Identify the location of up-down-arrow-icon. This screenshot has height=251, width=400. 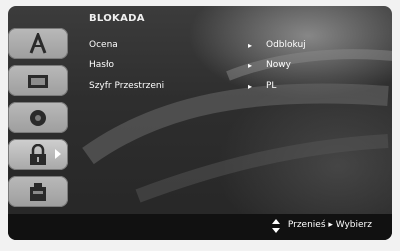
(276, 226).